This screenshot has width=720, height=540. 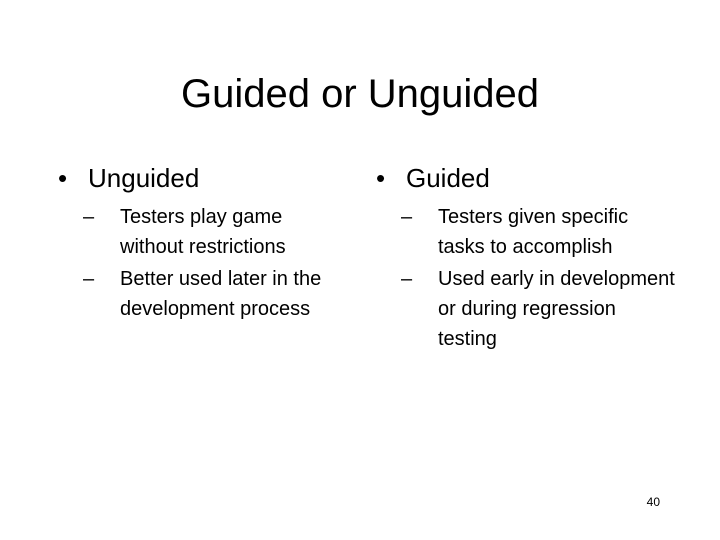 I want to click on slide-title: Guided or Unguided, so click(x=360, y=94).